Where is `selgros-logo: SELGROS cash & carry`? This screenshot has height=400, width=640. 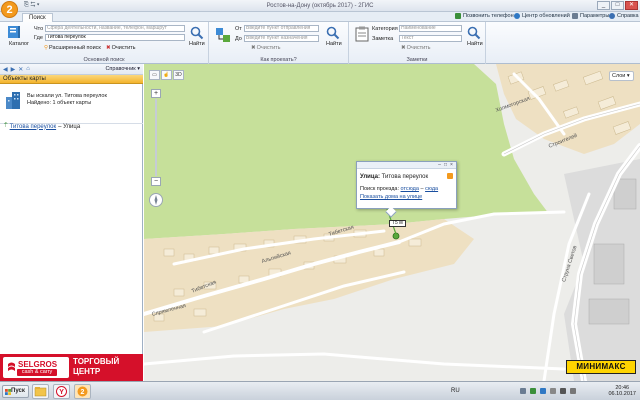
selgros-logo: SELGROS cash & carry is located at coordinates (36, 367).